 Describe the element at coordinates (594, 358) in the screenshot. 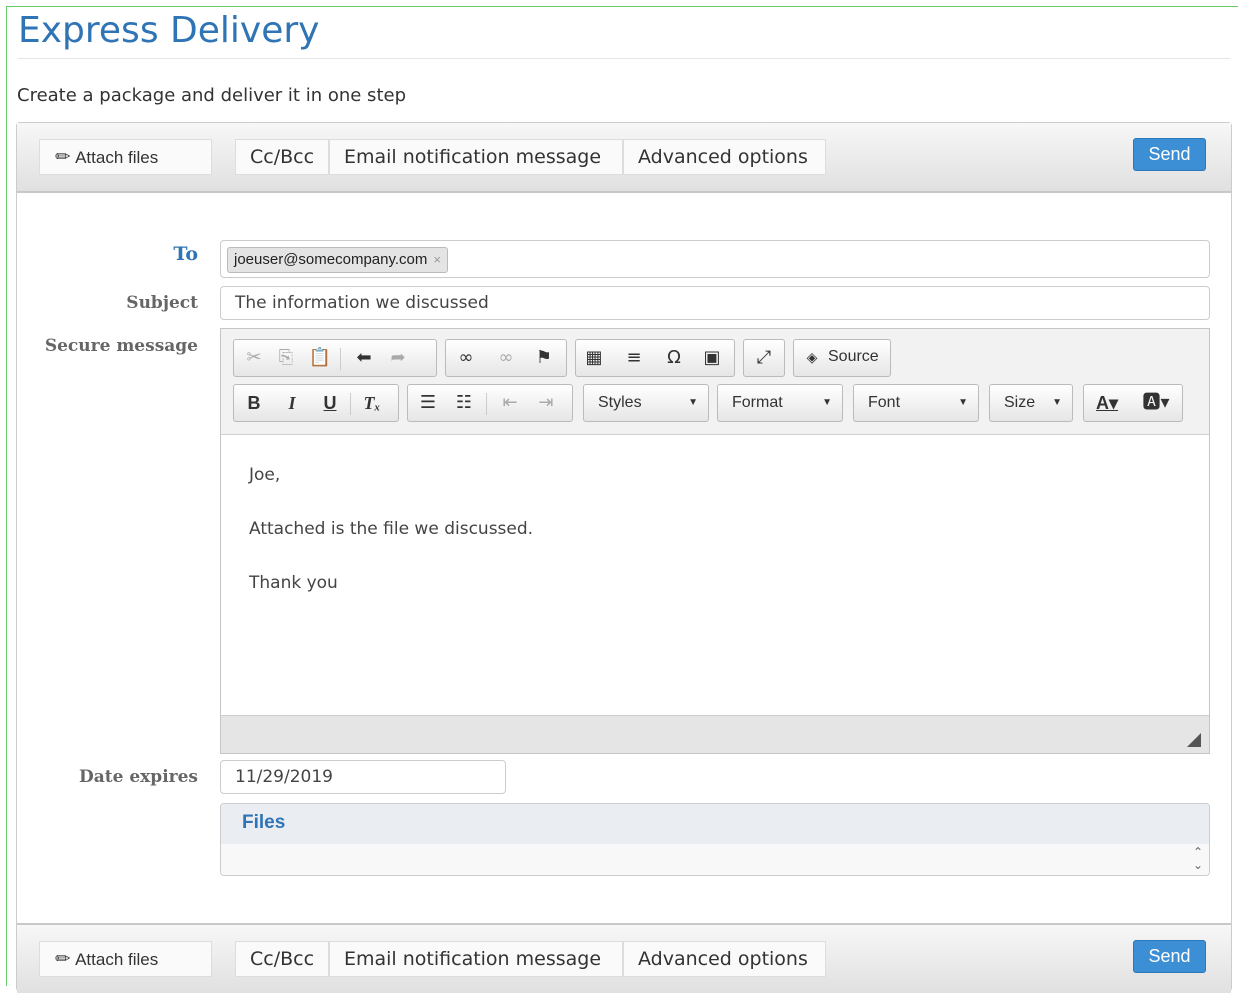

I see `table-icon: ▦` at that location.